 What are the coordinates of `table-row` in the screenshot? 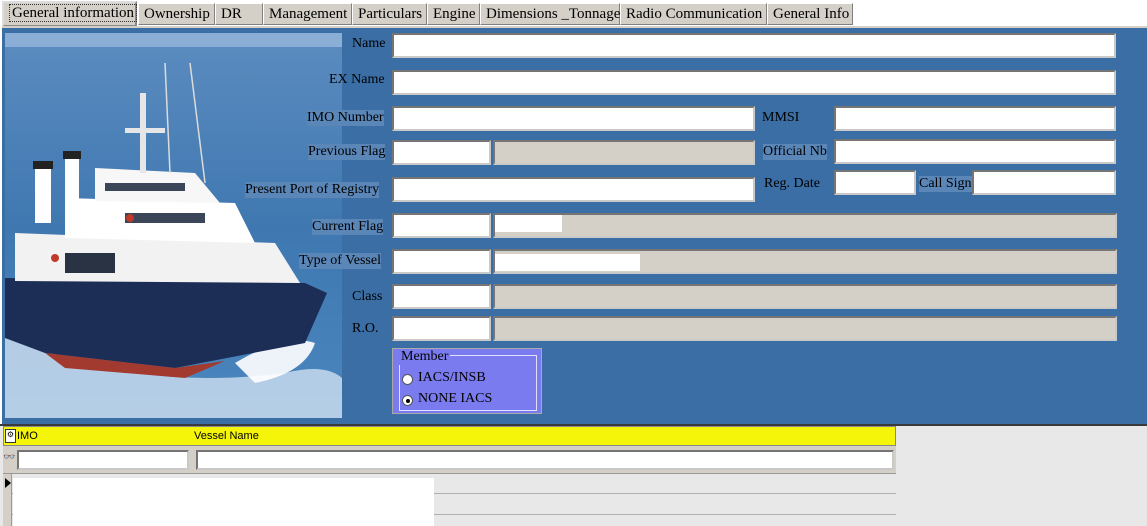 It's located at (223, 502).